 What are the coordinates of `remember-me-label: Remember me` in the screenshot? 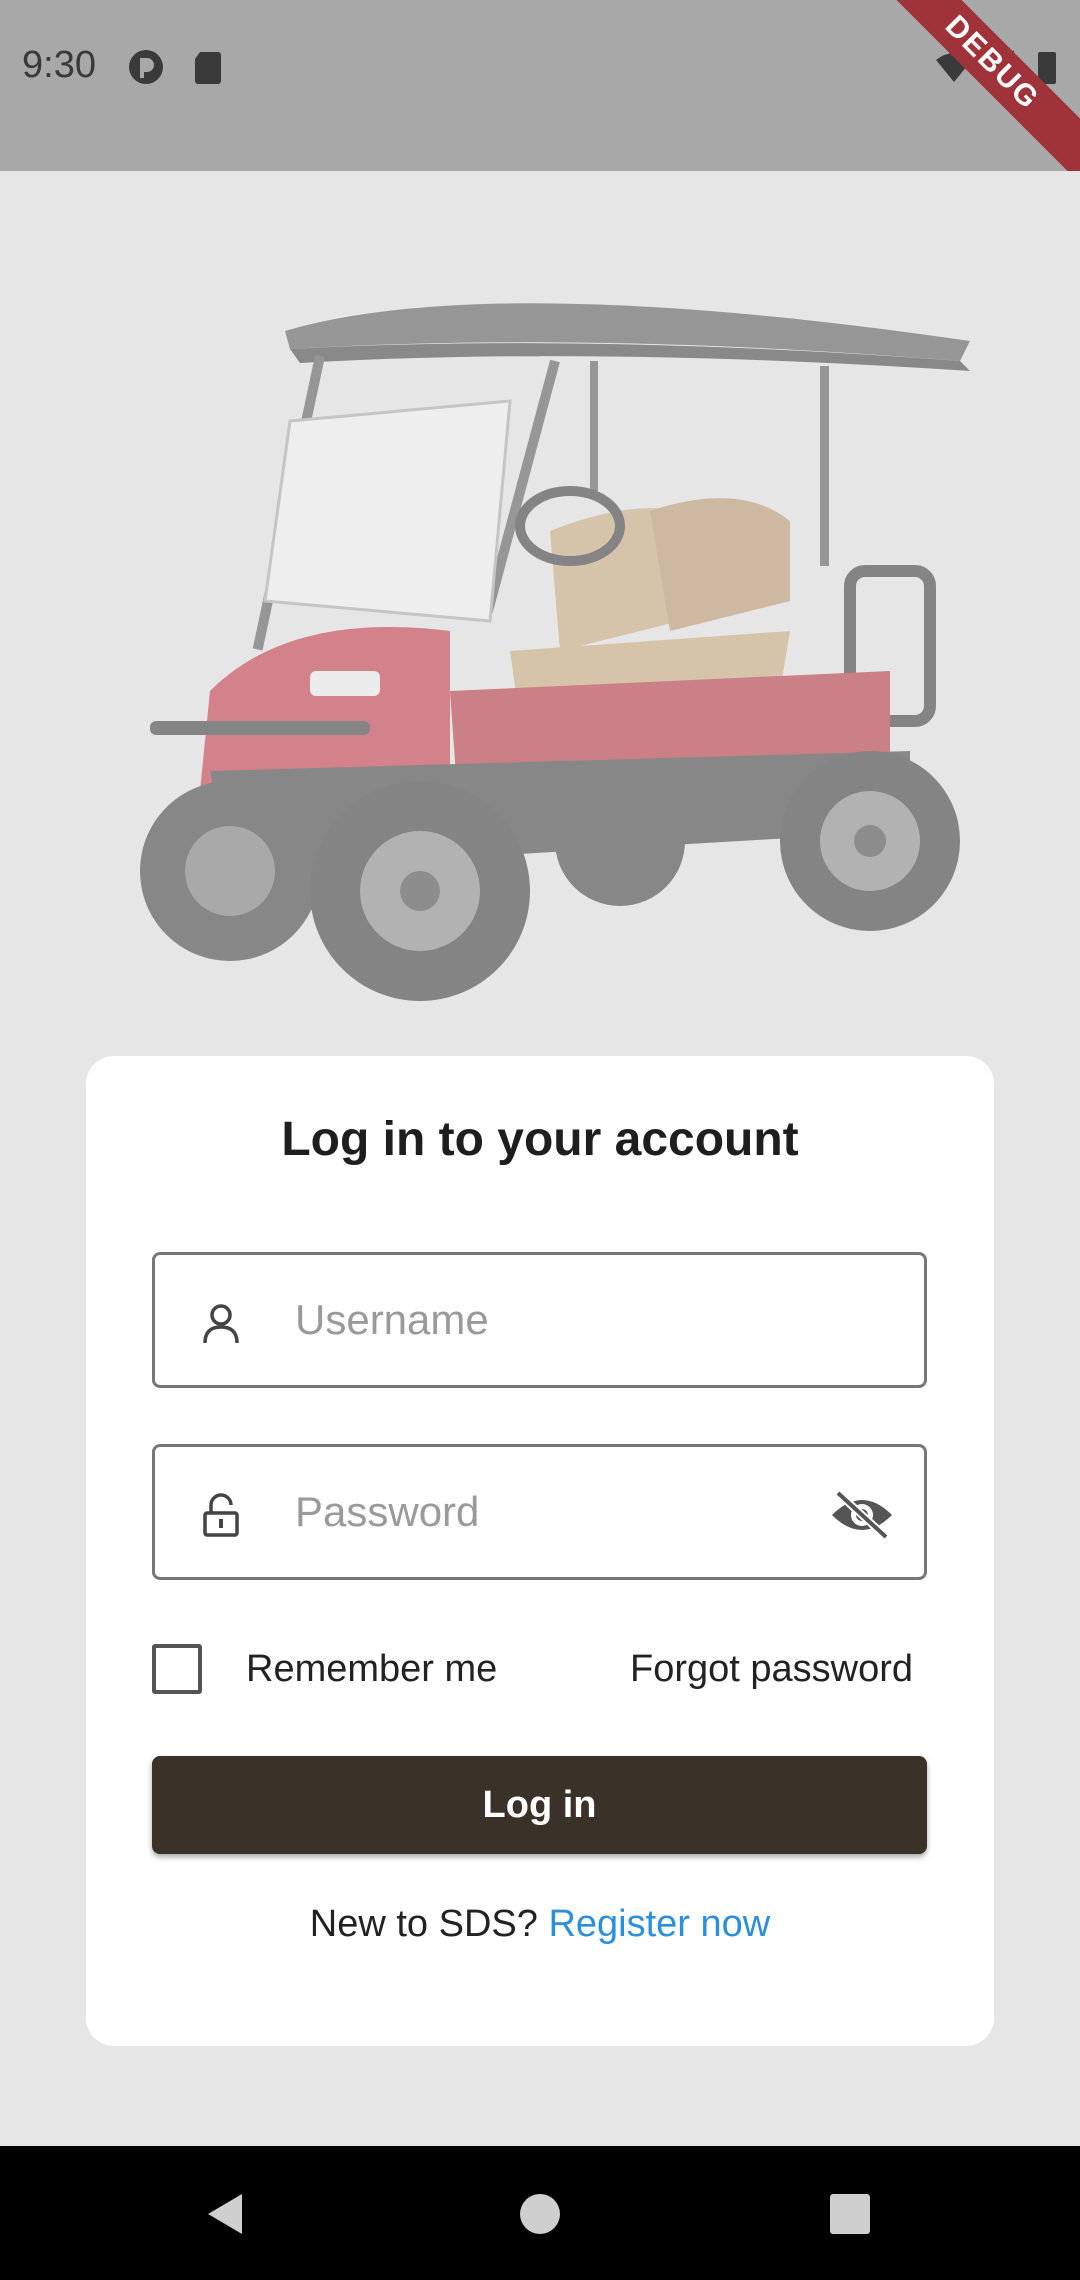 It's located at (371, 1669).